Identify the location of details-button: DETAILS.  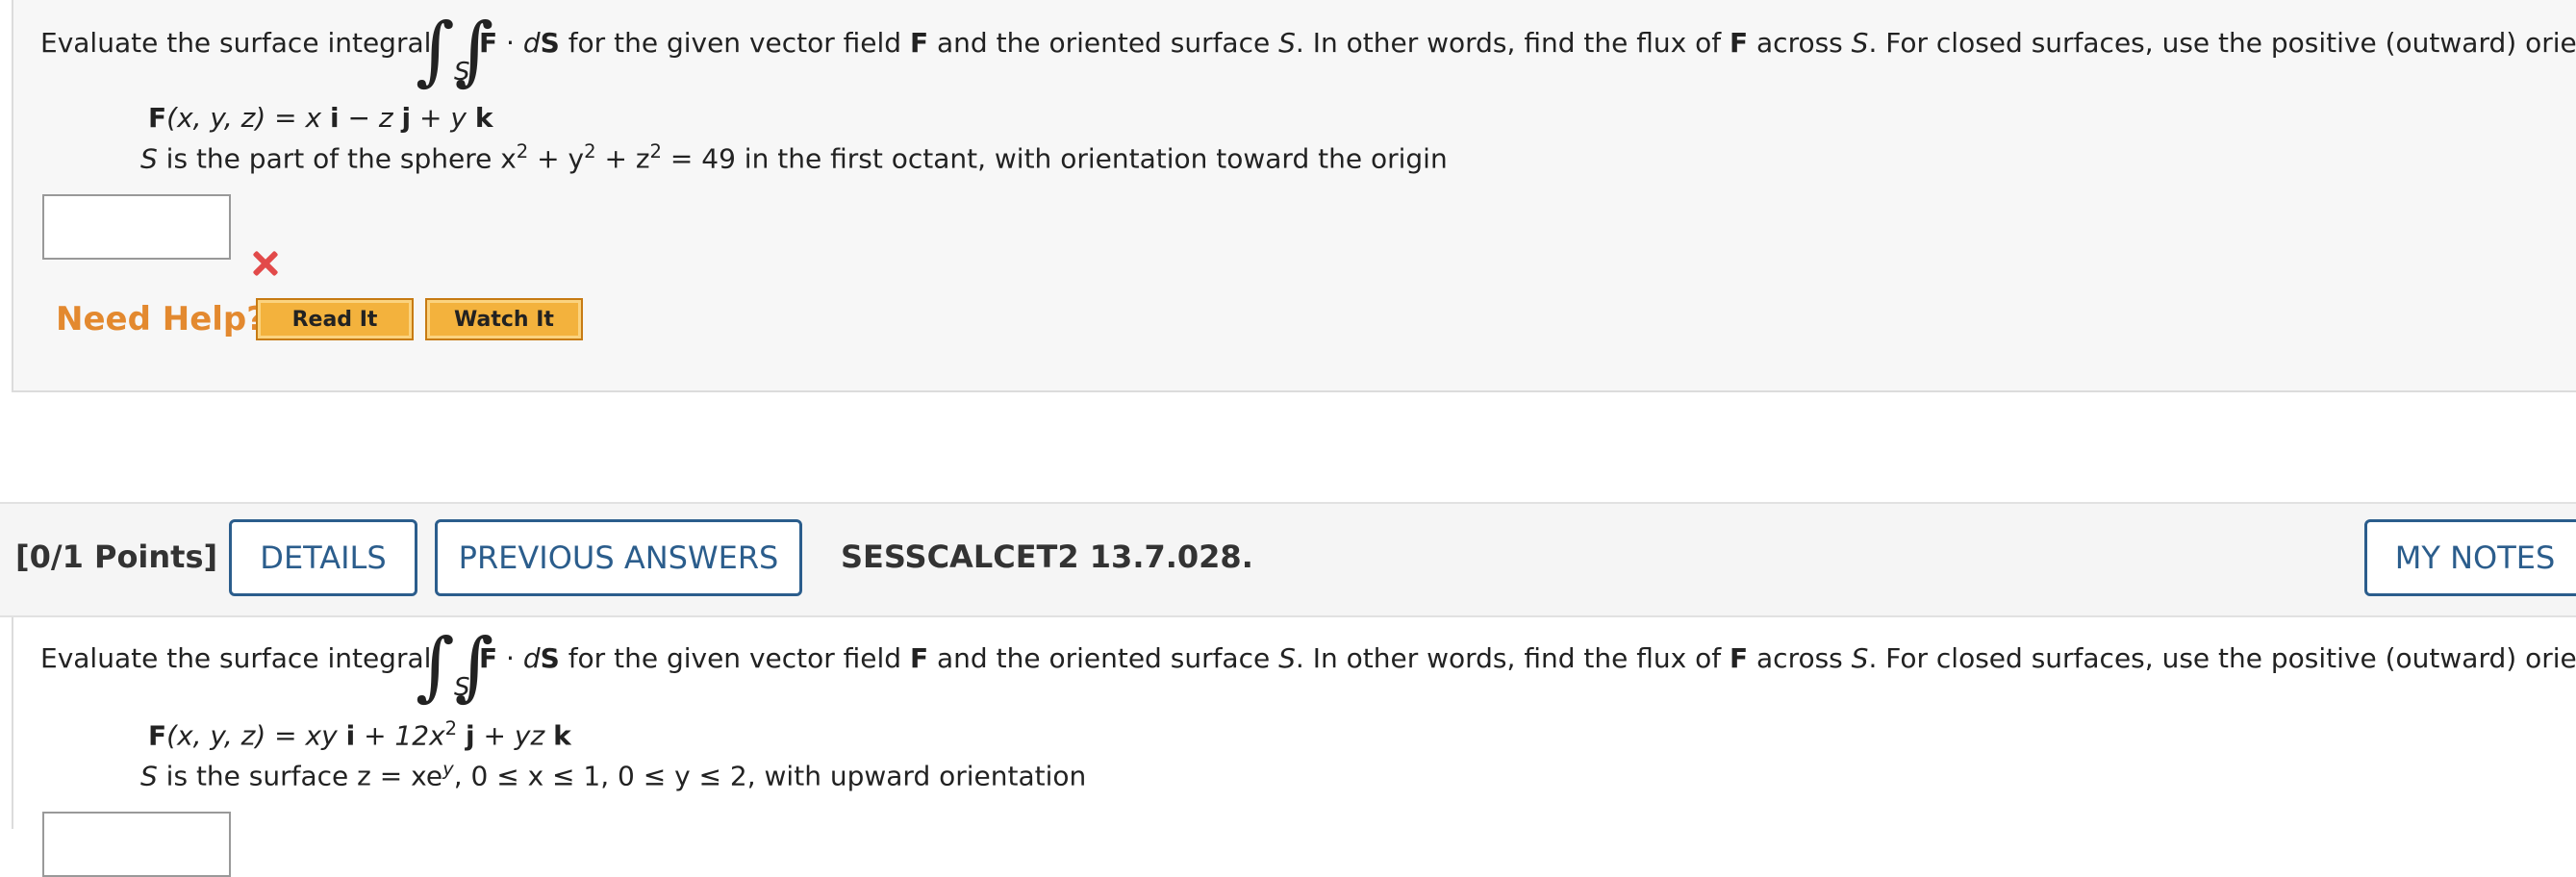
(323, 557).